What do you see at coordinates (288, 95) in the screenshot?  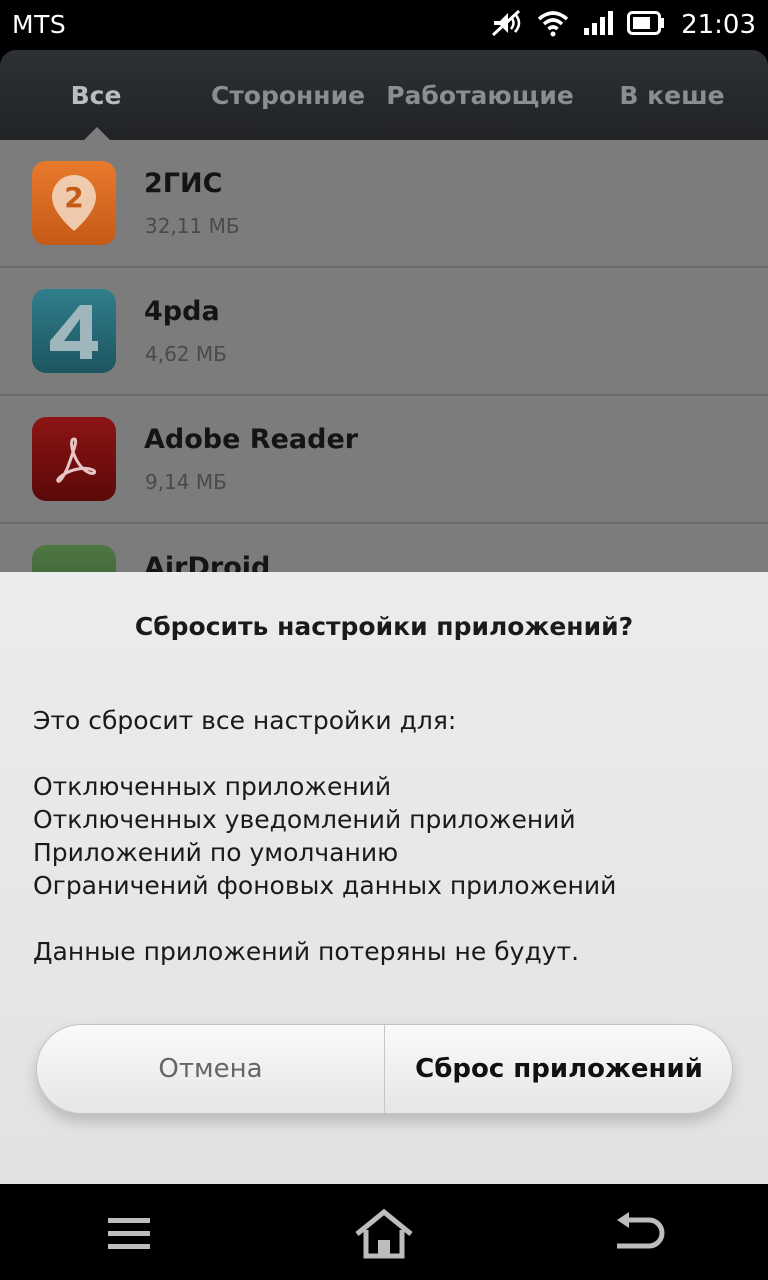 I see `tab-third-party: Сторонние` at bounding box center [288, 95].